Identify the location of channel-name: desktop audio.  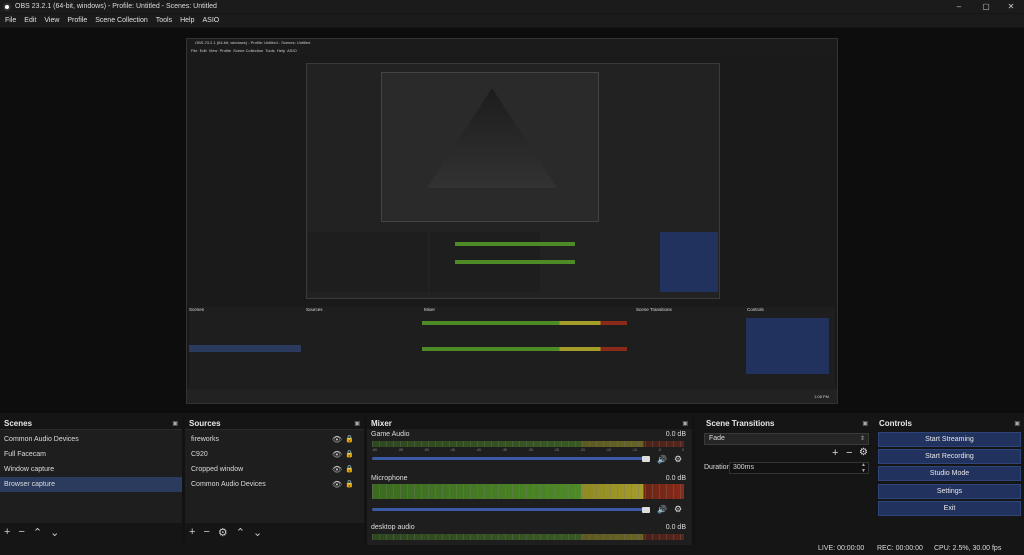
(393, 527).